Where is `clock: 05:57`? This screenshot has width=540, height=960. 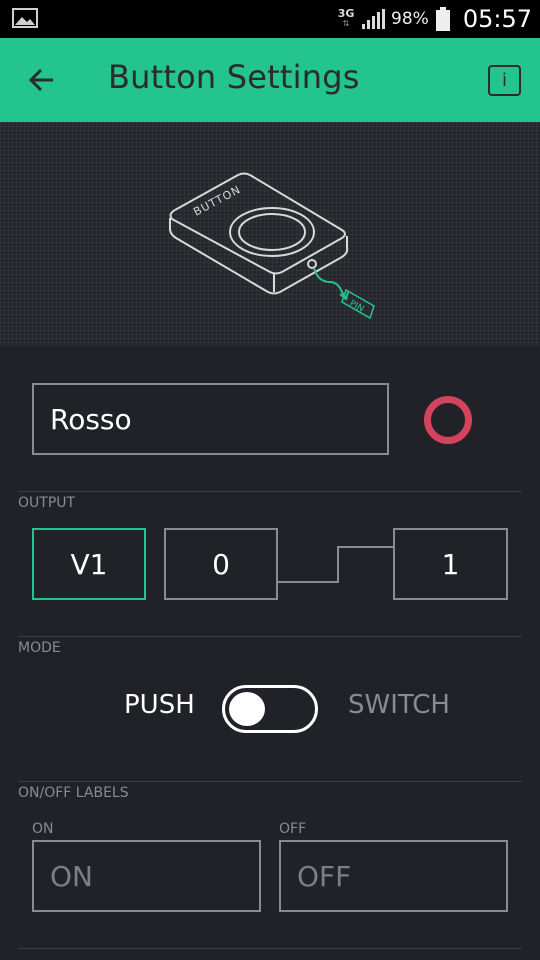 clock: 05:57 is located at coordinates (497, 19).